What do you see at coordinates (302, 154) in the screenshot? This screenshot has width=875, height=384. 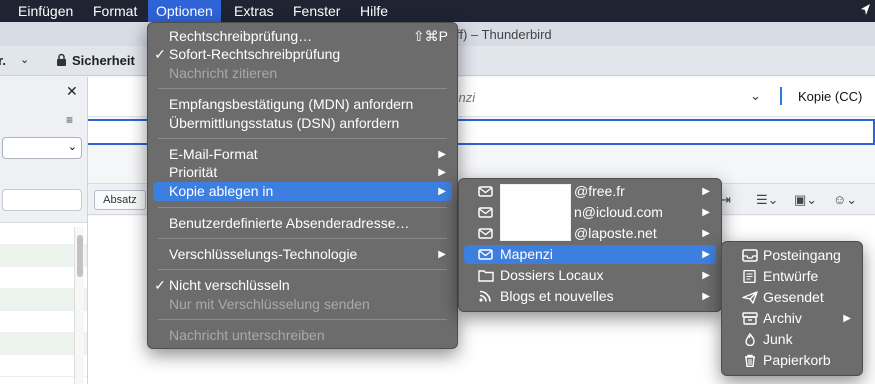 I see `menu-item-email-format: E-Mail-Format ▶` at bounding box center [302, 154].